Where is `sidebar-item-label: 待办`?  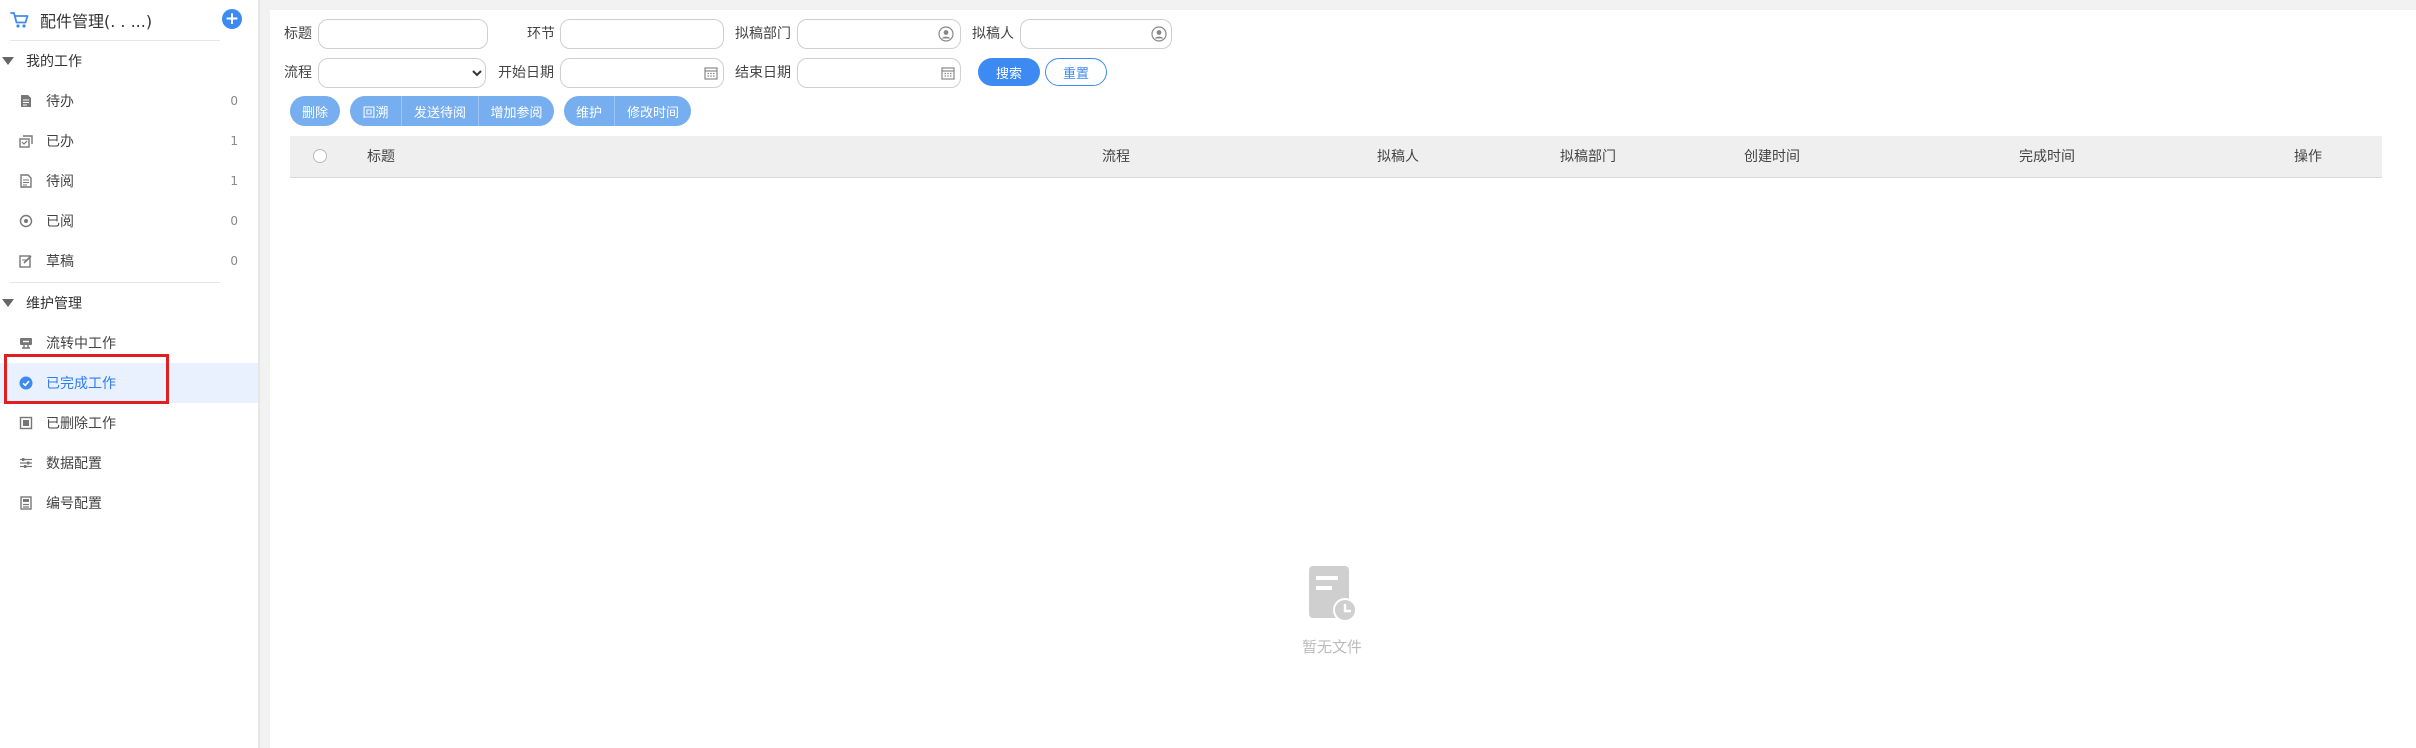
sidebar-item-label: 待办 is located at coordinates (60, 102).